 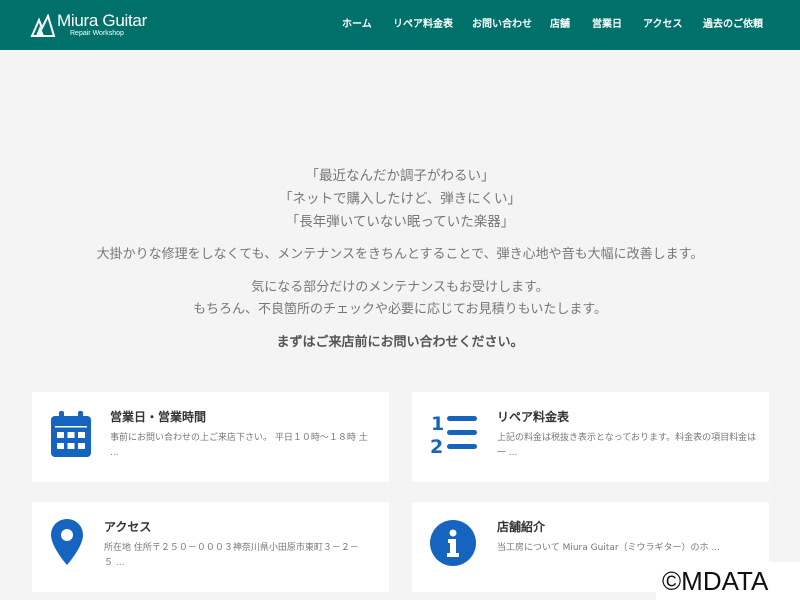 I want to click on watermark: ©MDATA, so click(x=728, y=581).